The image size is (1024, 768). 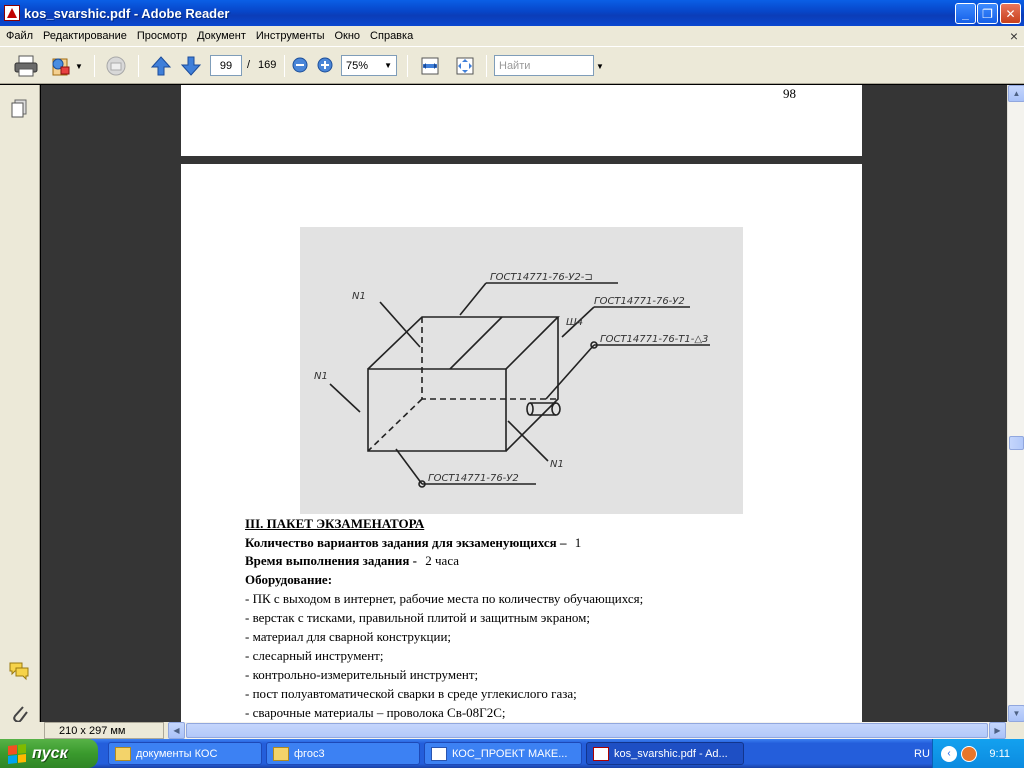 I want to click on weld-standard-bottom: ГОСТ14771-76-У2, so click(x=473, y=478).